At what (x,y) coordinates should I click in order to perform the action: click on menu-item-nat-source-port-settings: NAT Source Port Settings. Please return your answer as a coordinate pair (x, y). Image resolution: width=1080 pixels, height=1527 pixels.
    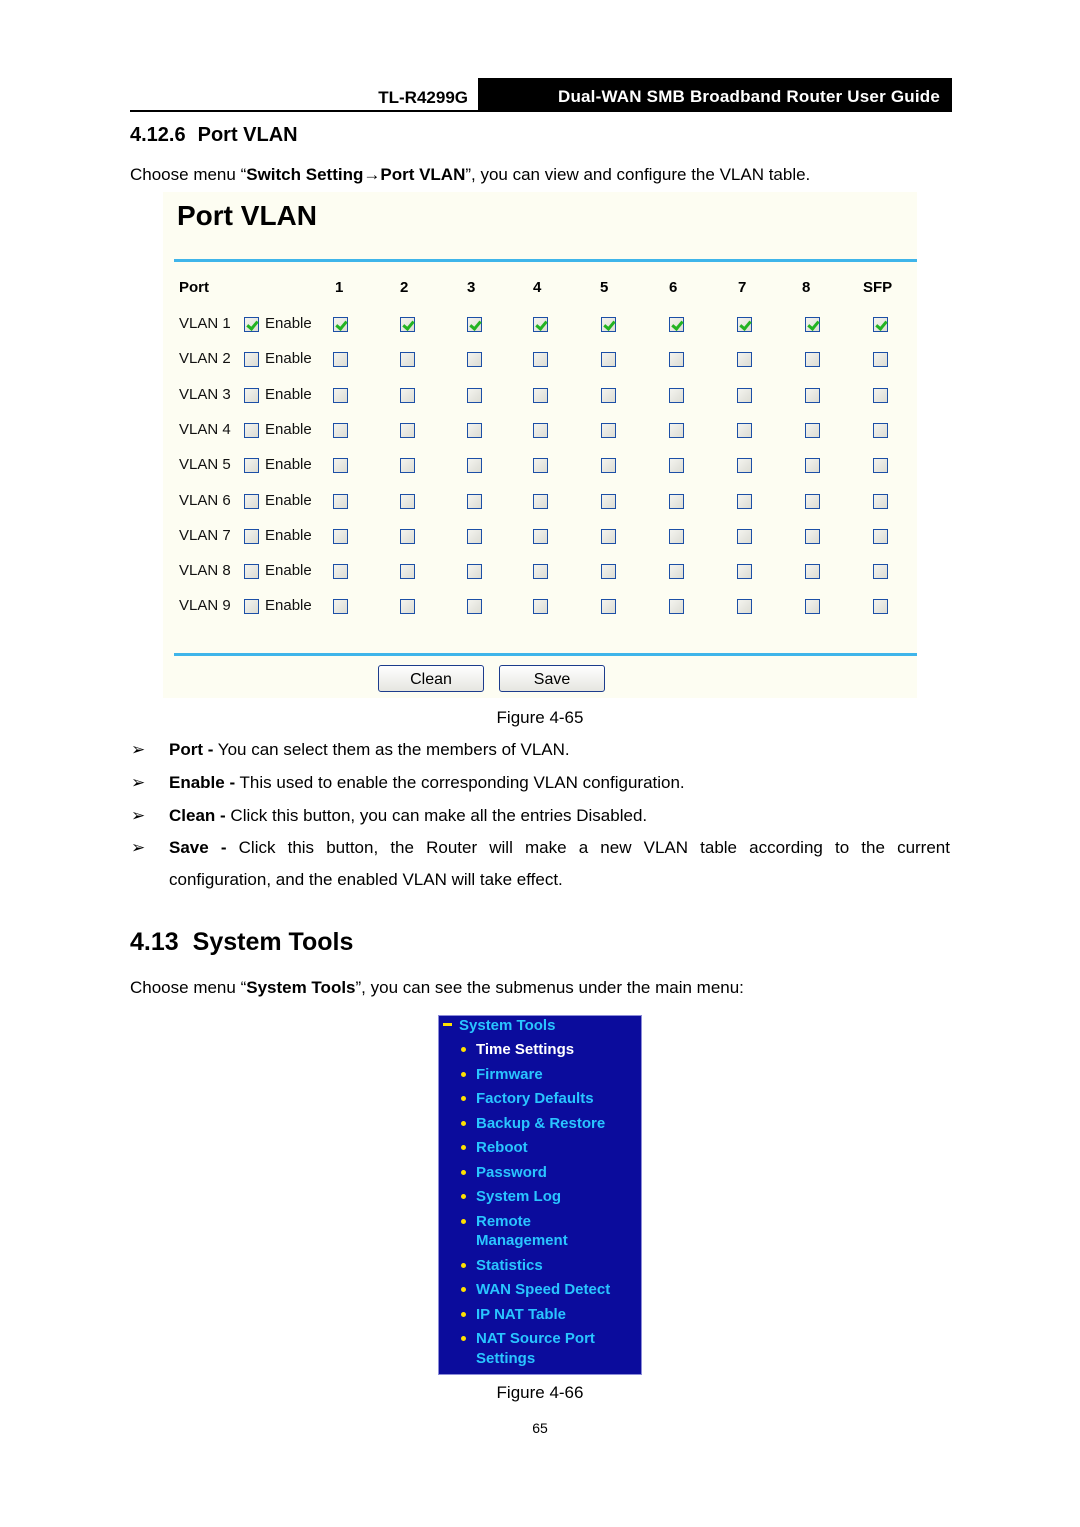
    Looking at the image, I should click on (528, 1348).